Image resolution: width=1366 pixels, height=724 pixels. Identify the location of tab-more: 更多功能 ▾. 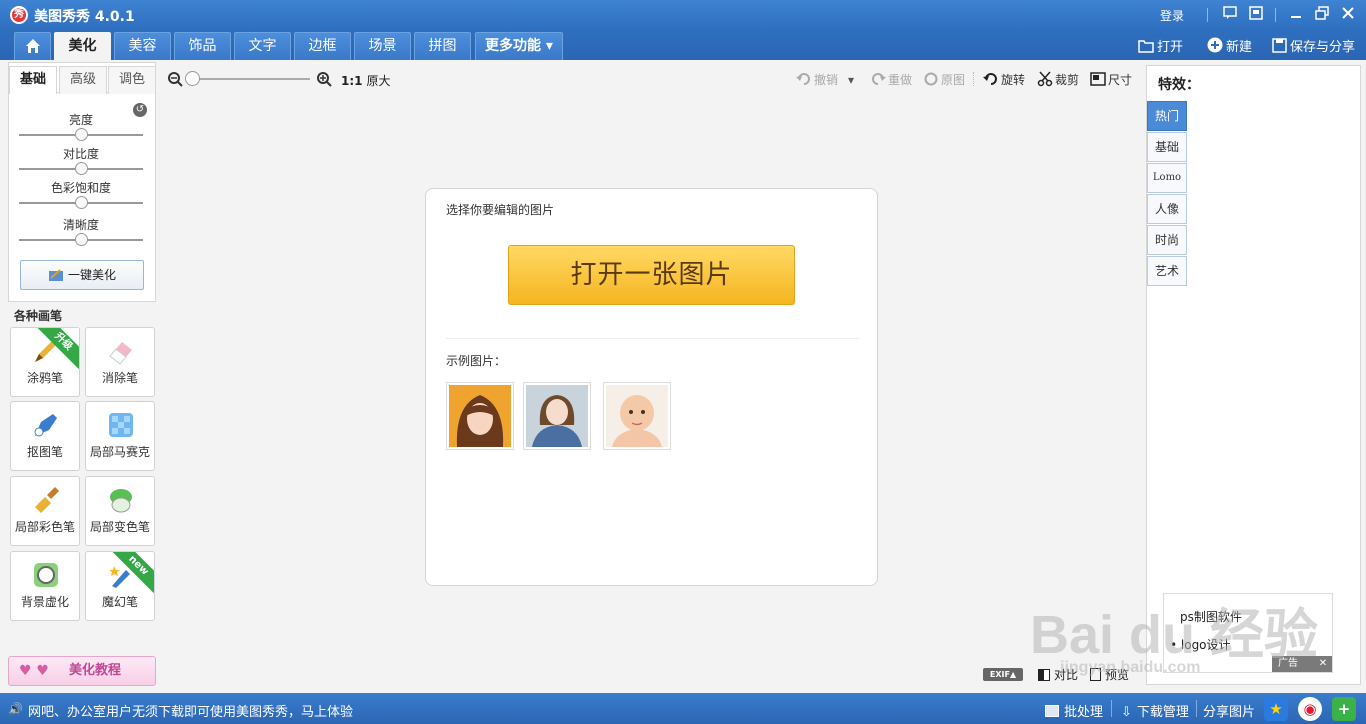
(519, 46).